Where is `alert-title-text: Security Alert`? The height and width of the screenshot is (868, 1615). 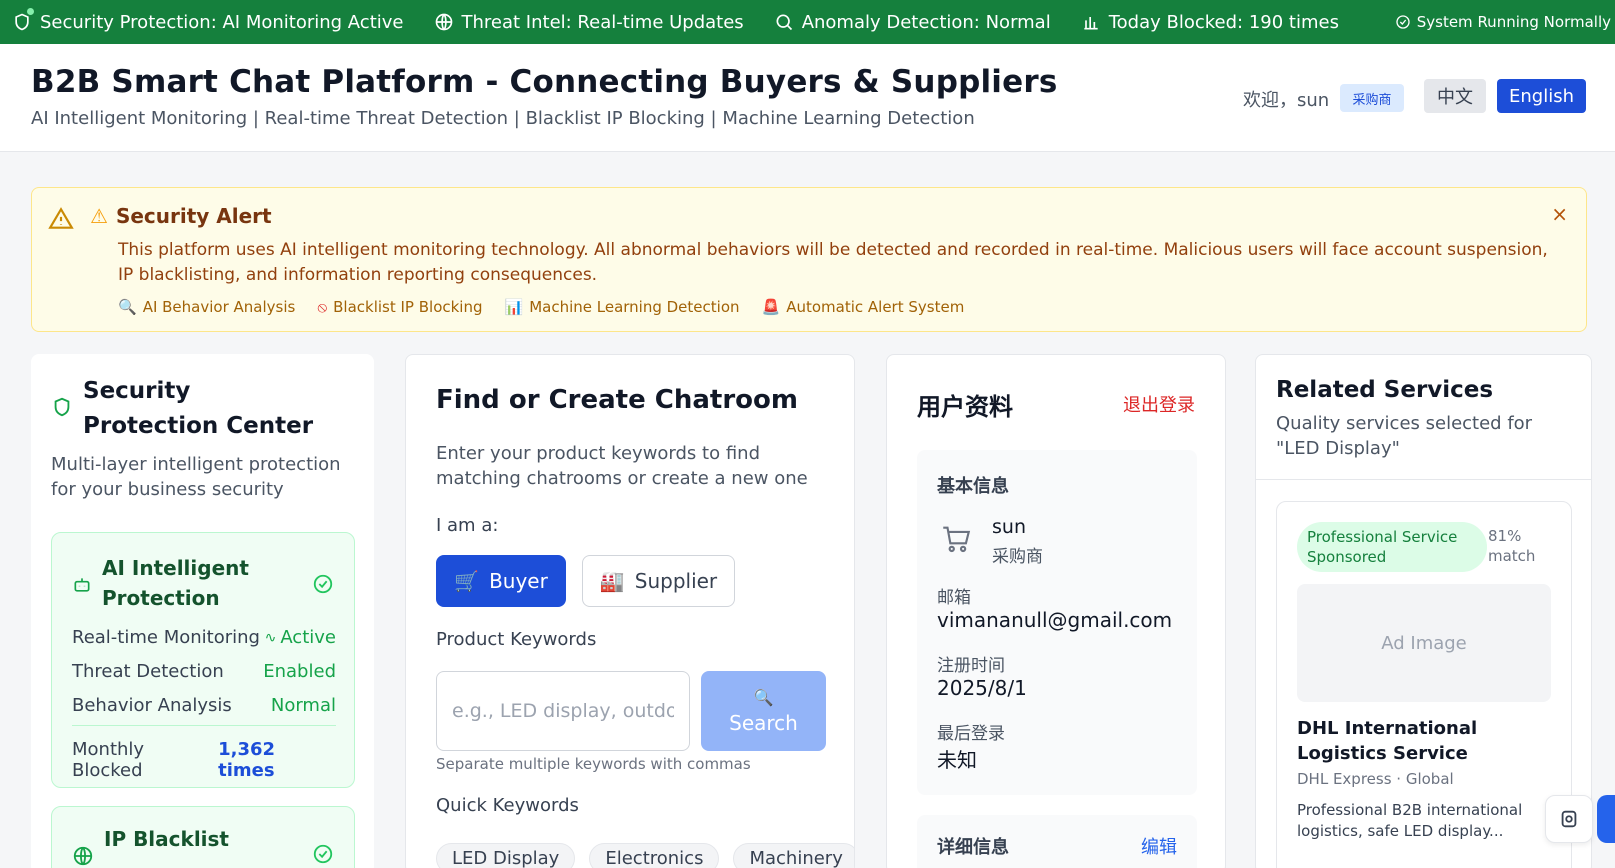
alert-title-text: Security Alert is located at coordinates (193, 216).